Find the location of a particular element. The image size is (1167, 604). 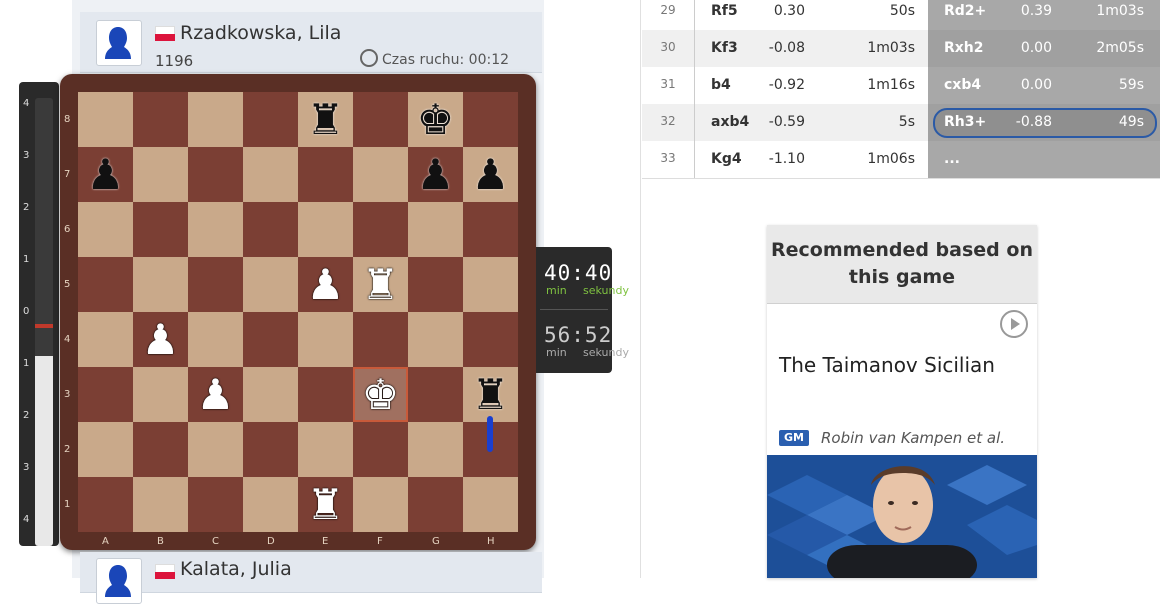

square-b6 is located at coordinates (160, 229).